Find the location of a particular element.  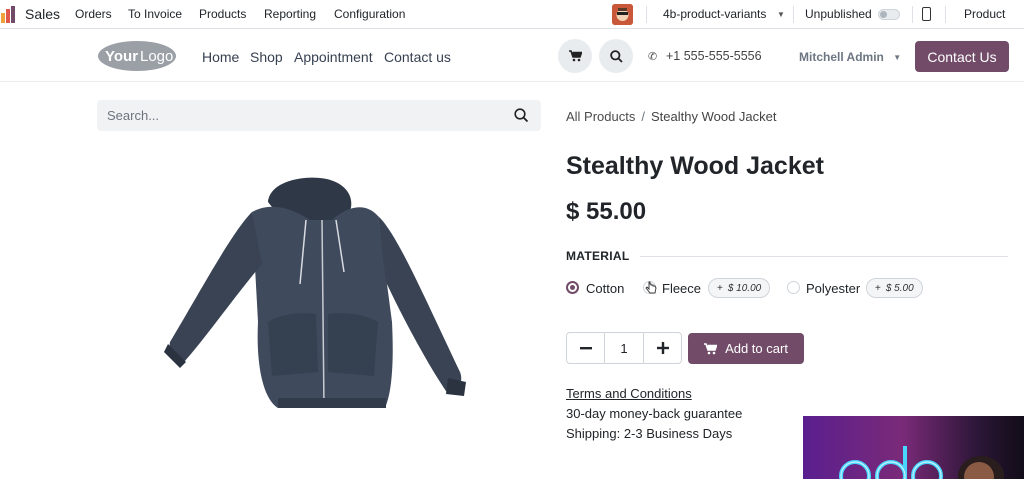

cart-button is located at coordinates (575, 56).